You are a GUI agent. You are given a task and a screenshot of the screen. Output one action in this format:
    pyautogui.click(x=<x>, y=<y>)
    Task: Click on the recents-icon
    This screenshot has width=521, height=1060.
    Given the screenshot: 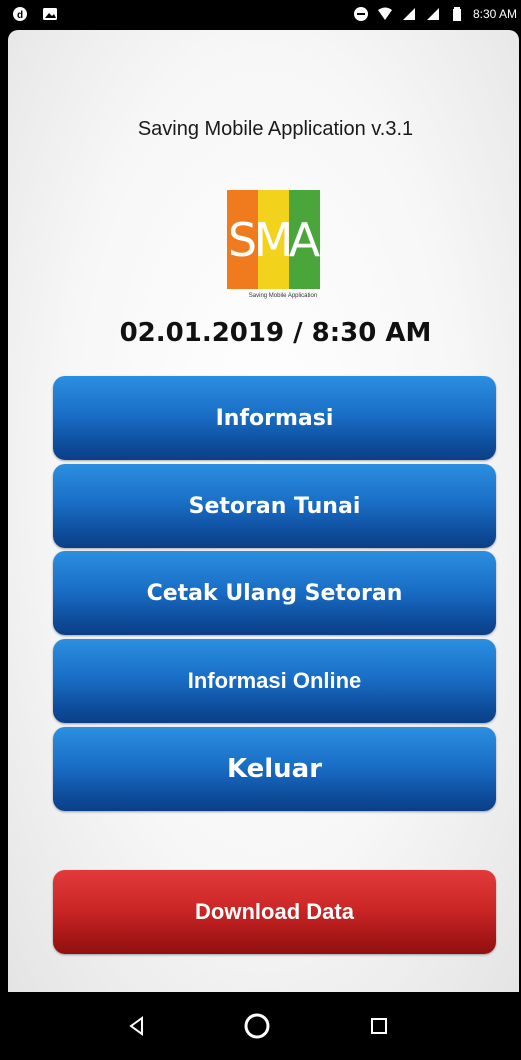 What is the action you would take?
    pyautogui.click(x=379, y=1026)
    